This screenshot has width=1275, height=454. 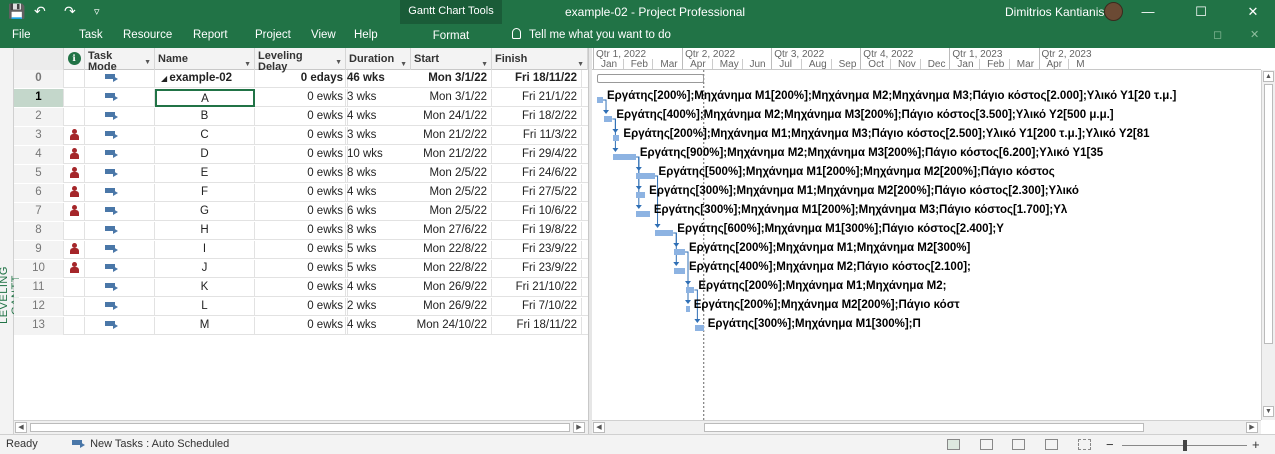 I want to click on table-row: 5 E 0 ewks 8 wks Mon 2/5/22 Fri 24/6/22, so click(x=301, y=174).